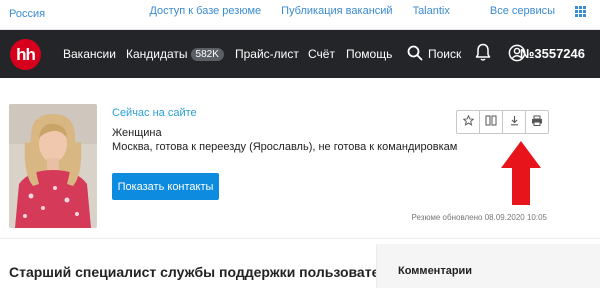 The width and height of the screenshot is (600, 288). Describe the element at coordinates (53, 166) in the screenshot. I see `candidate-photo` at that location.